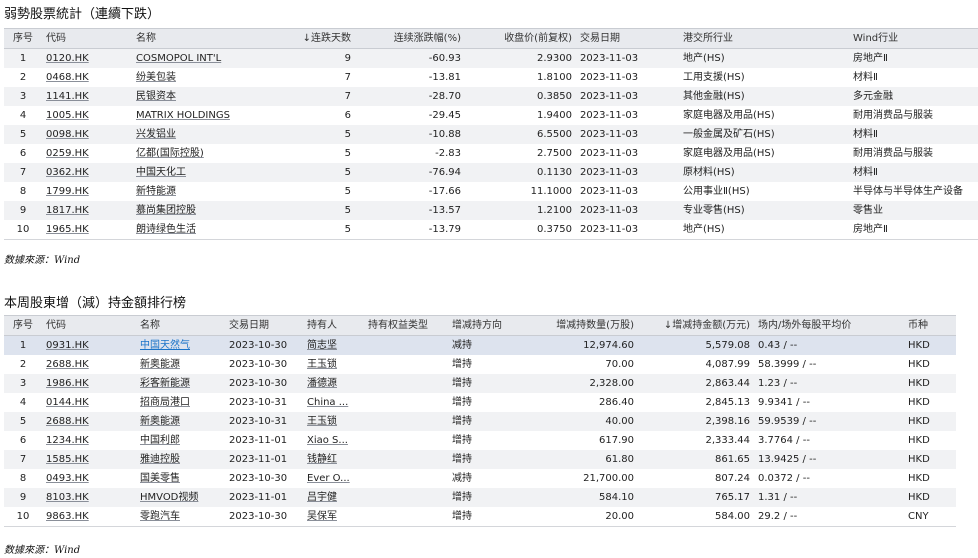 This screenshot has height=558, width=978. I want to click on column-header: 港交所行业, so click(764, 38).